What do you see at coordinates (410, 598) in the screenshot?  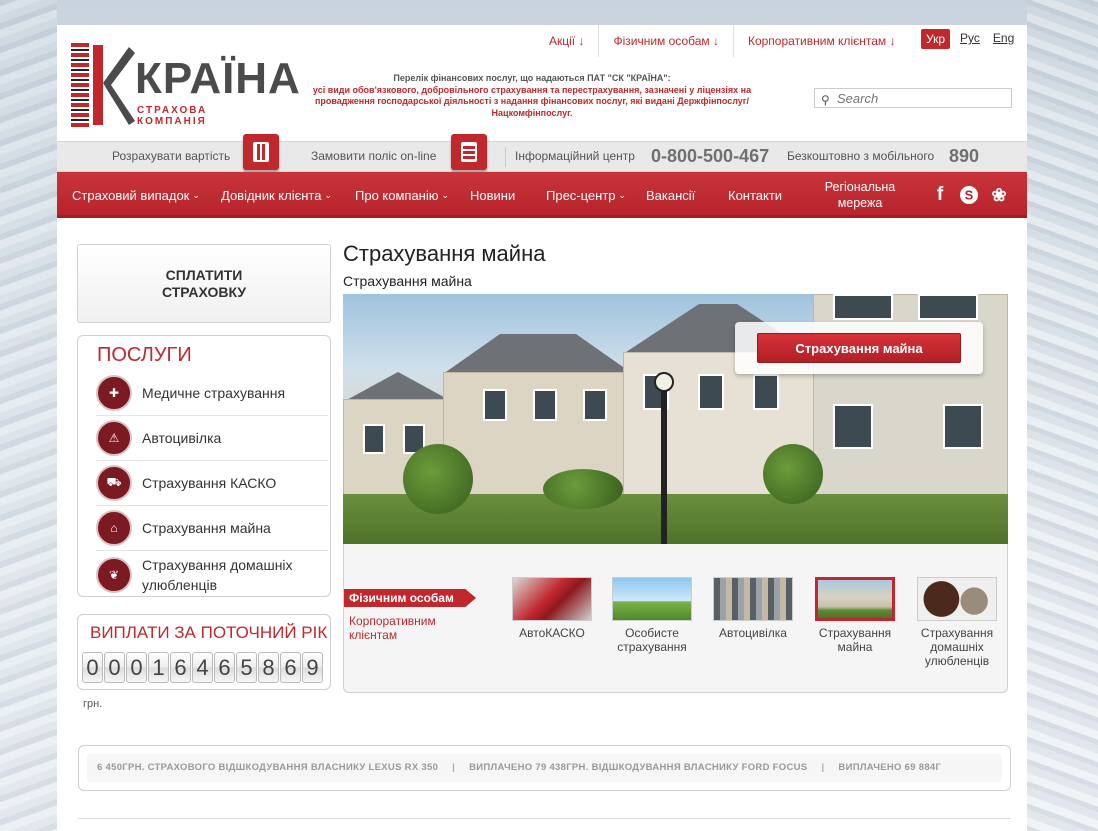 I see `tab-individuals: Фізичним особам` at bounding box center [410, 598].